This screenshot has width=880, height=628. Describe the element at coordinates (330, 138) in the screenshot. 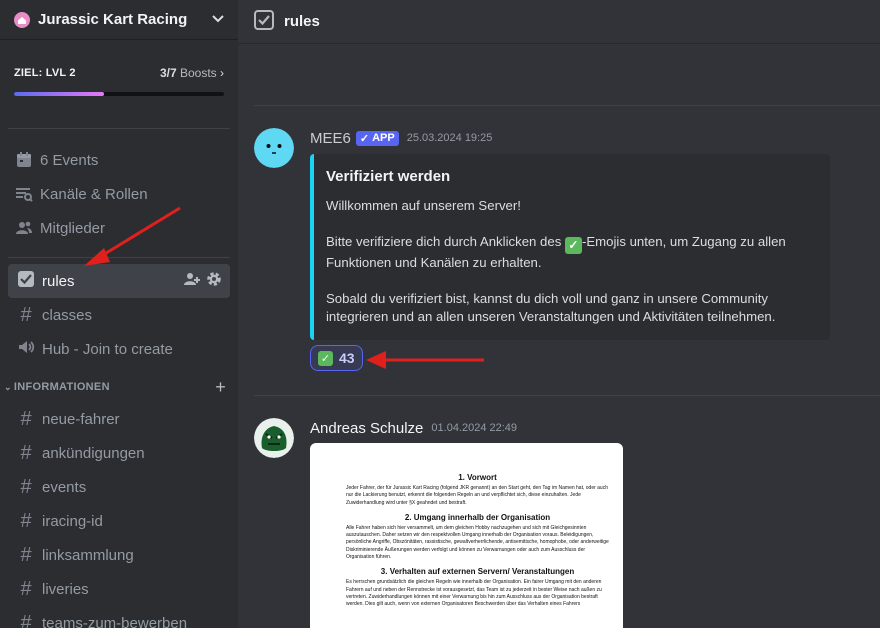

I see `message-author: MEE6` at that location.